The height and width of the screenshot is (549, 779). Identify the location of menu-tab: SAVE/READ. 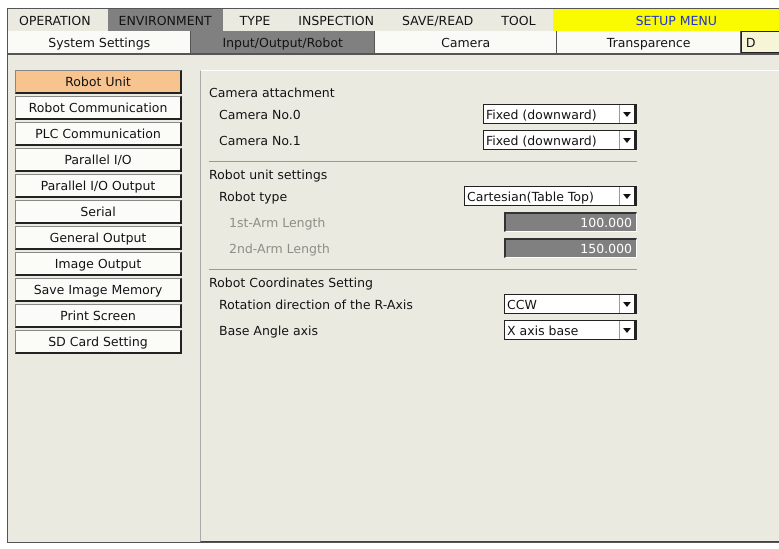
(437, 20).